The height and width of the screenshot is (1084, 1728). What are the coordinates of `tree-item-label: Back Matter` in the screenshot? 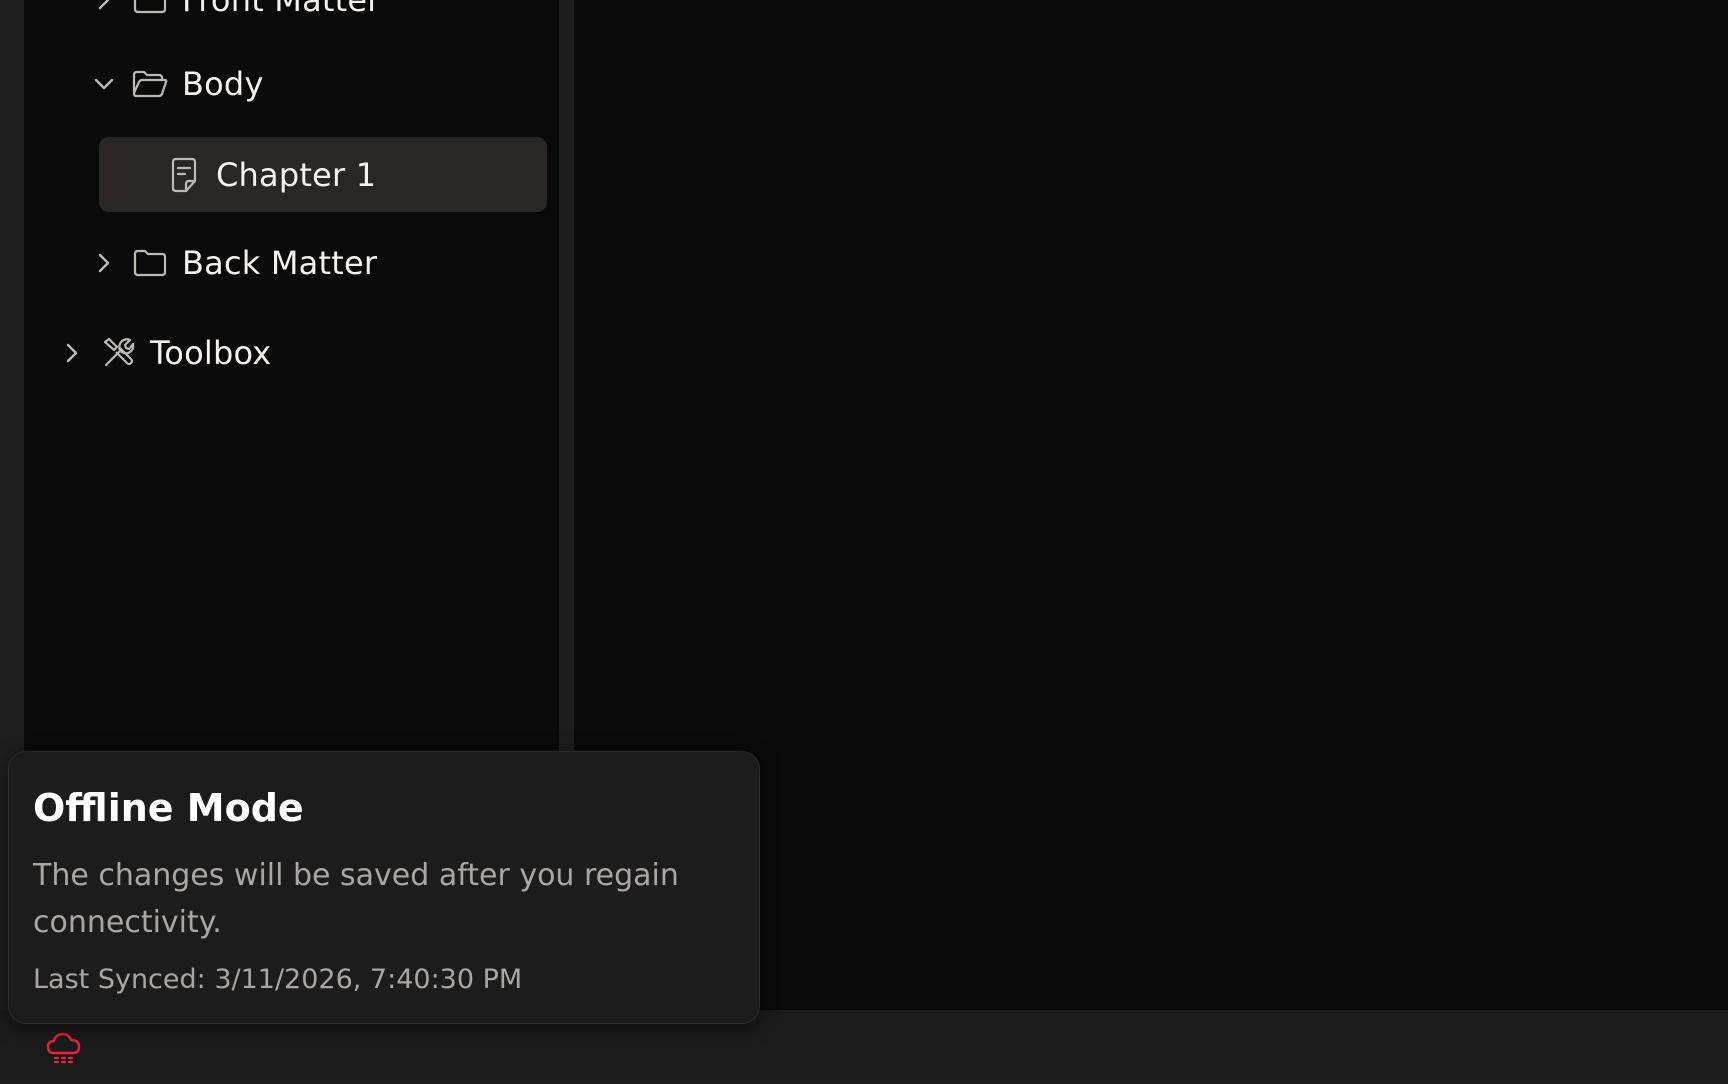 It's located at (280, 263).